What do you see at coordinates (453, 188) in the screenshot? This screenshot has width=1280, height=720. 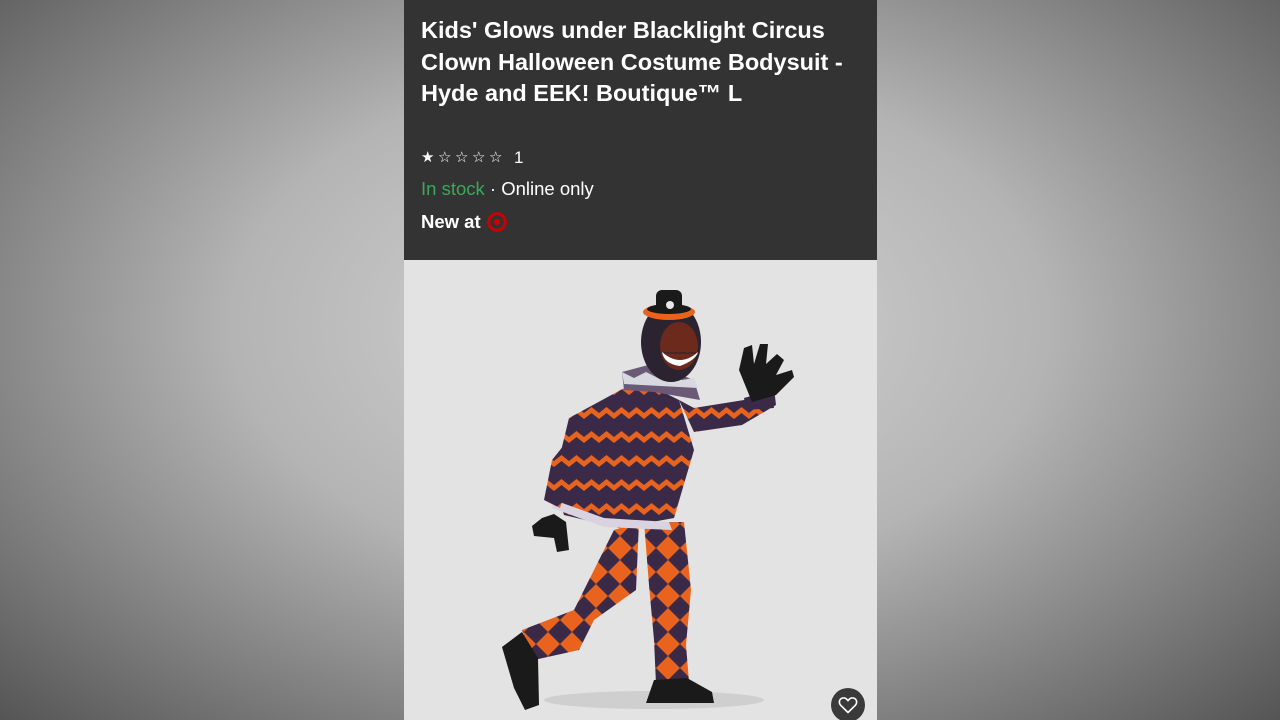 I see `stock-status: In stock` at bounding box center [453, 188].